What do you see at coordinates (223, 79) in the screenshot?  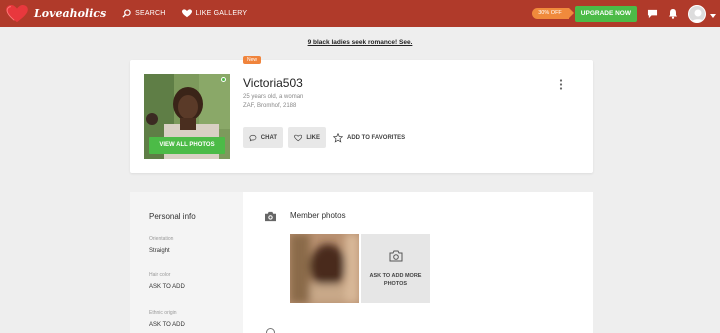 I see `online-status-dot` at bounding box center [223, 79].